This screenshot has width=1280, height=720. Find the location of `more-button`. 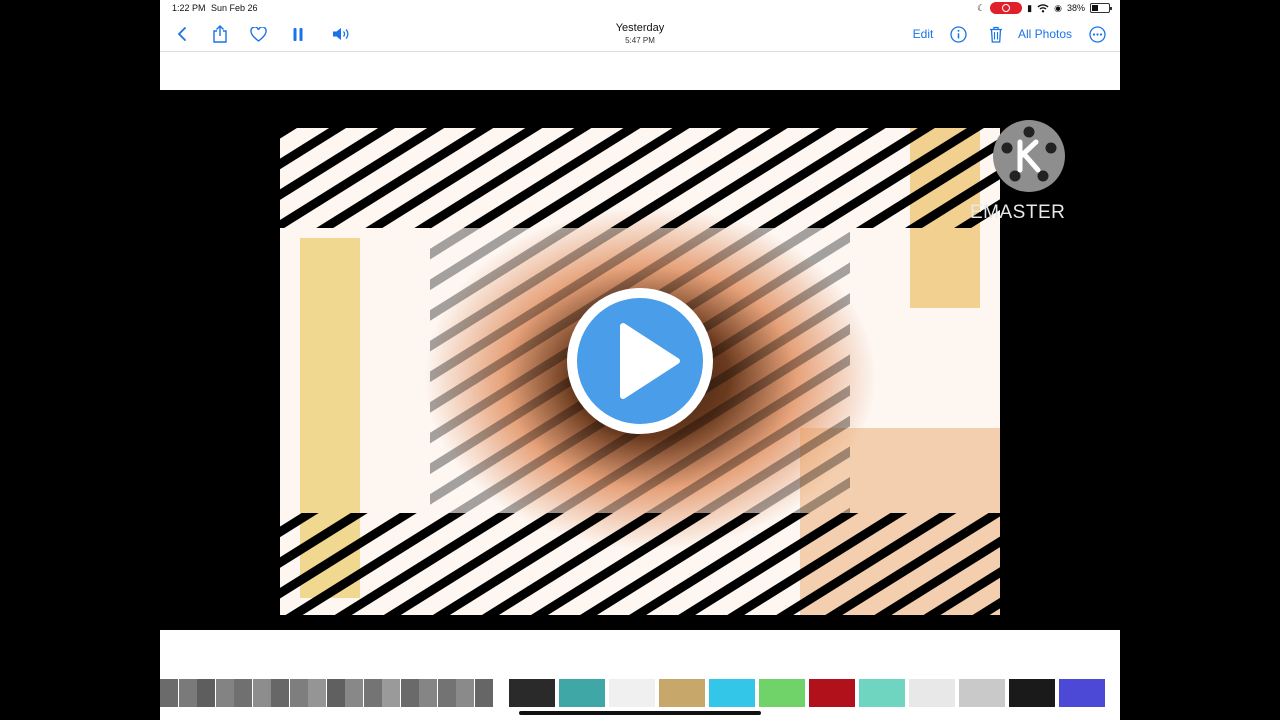

more-button is located at coordinates (1097, 34).